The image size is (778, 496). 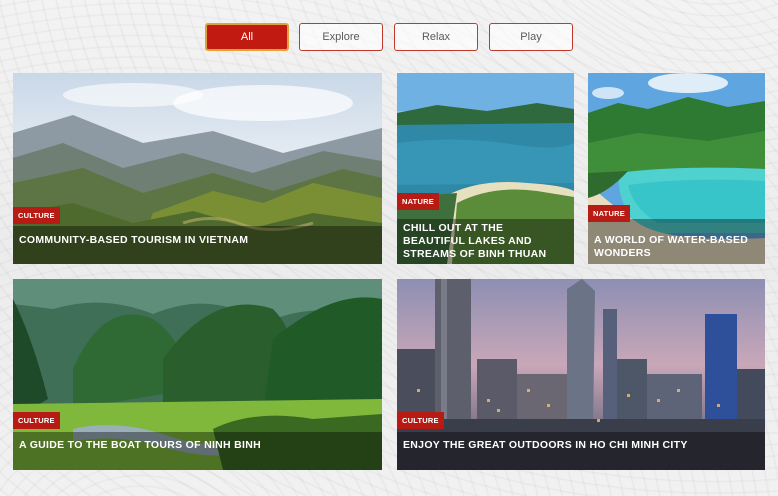 I want to click on filter-explore-button: Explore, so click(x=341, y=37).